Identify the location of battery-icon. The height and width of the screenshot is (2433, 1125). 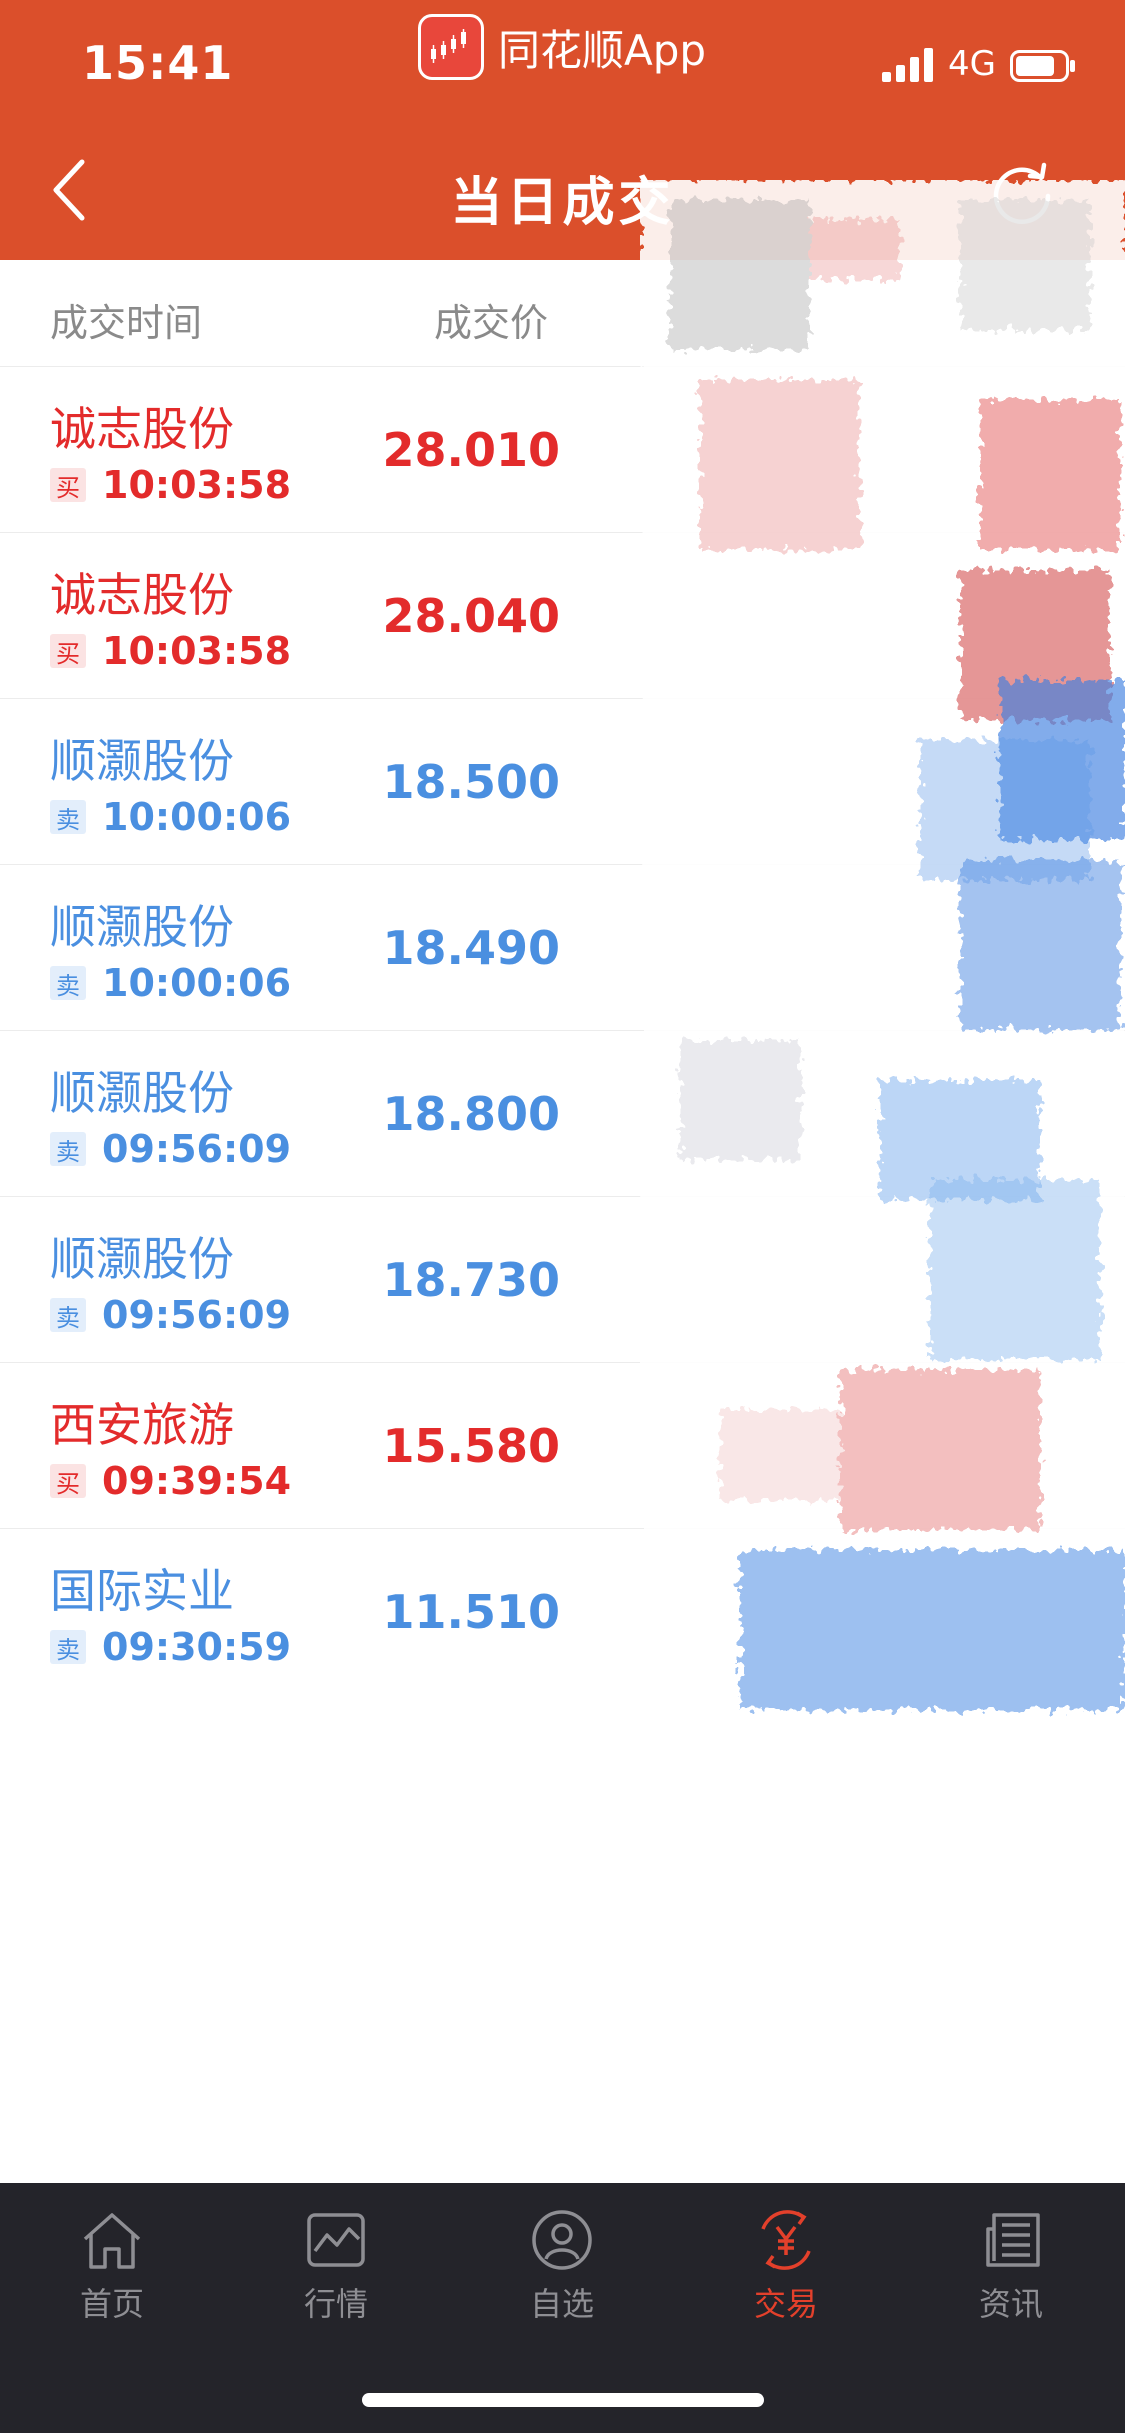
(1042, 66).